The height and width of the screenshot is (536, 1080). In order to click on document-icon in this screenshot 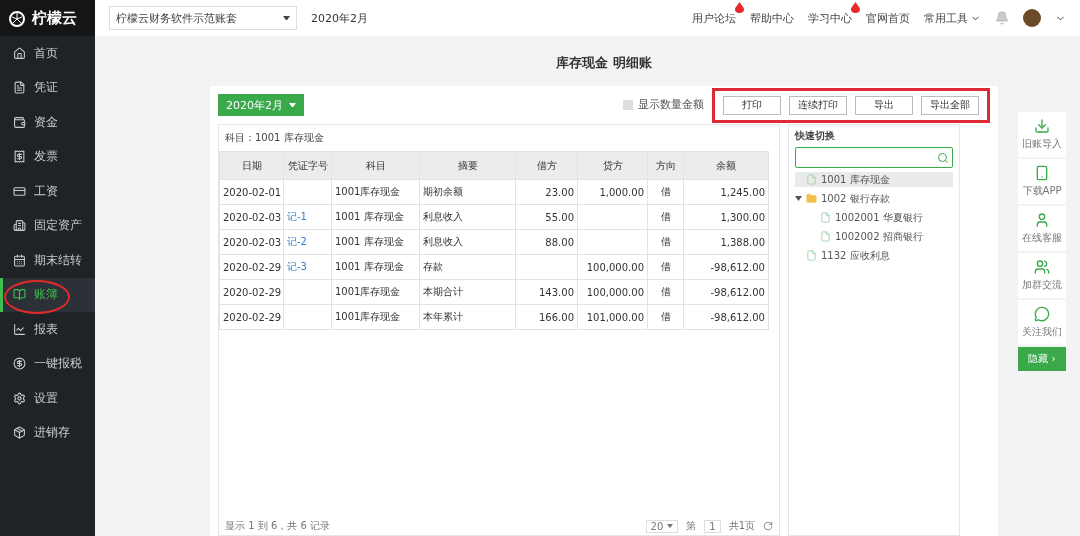, I will do `click(19, 88)`.